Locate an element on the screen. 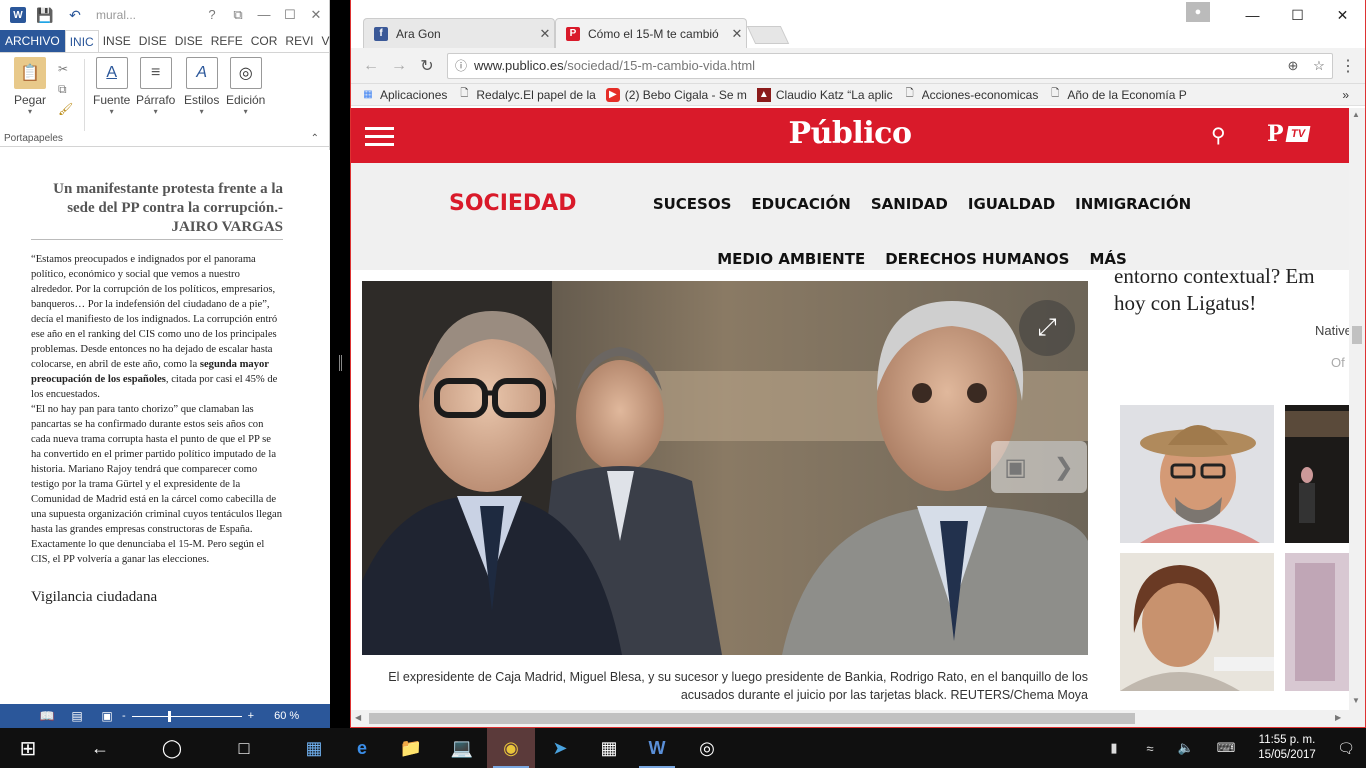 This screenshot has width=1366, height=768. nav-sucesos: SUCESOS is located at coordinates (692, 204).